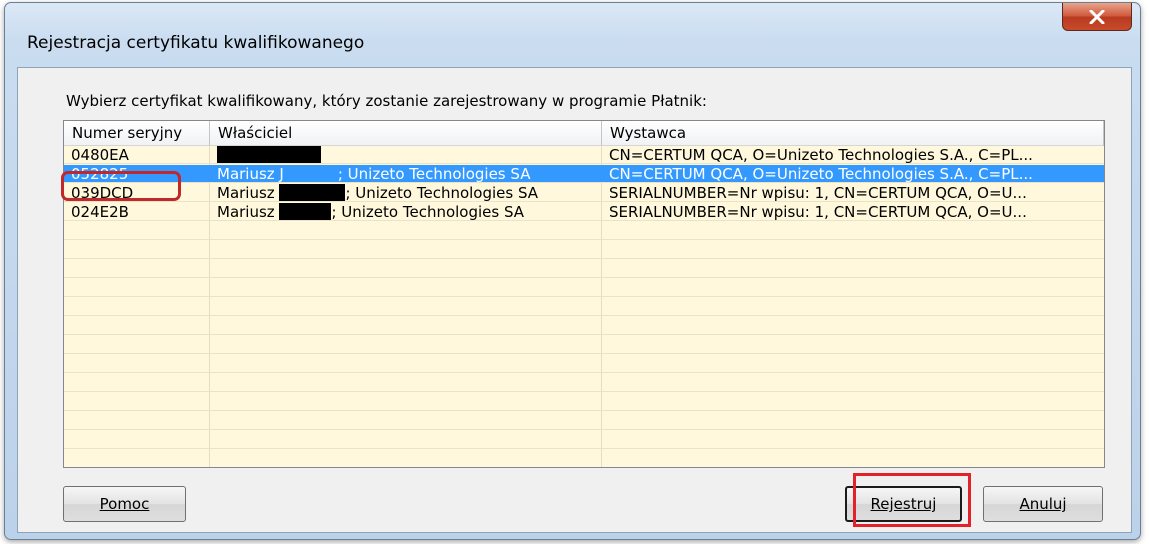 The image size is (1149, 544). I want to click on owner-name: Mariusz J, so click(250, 174).